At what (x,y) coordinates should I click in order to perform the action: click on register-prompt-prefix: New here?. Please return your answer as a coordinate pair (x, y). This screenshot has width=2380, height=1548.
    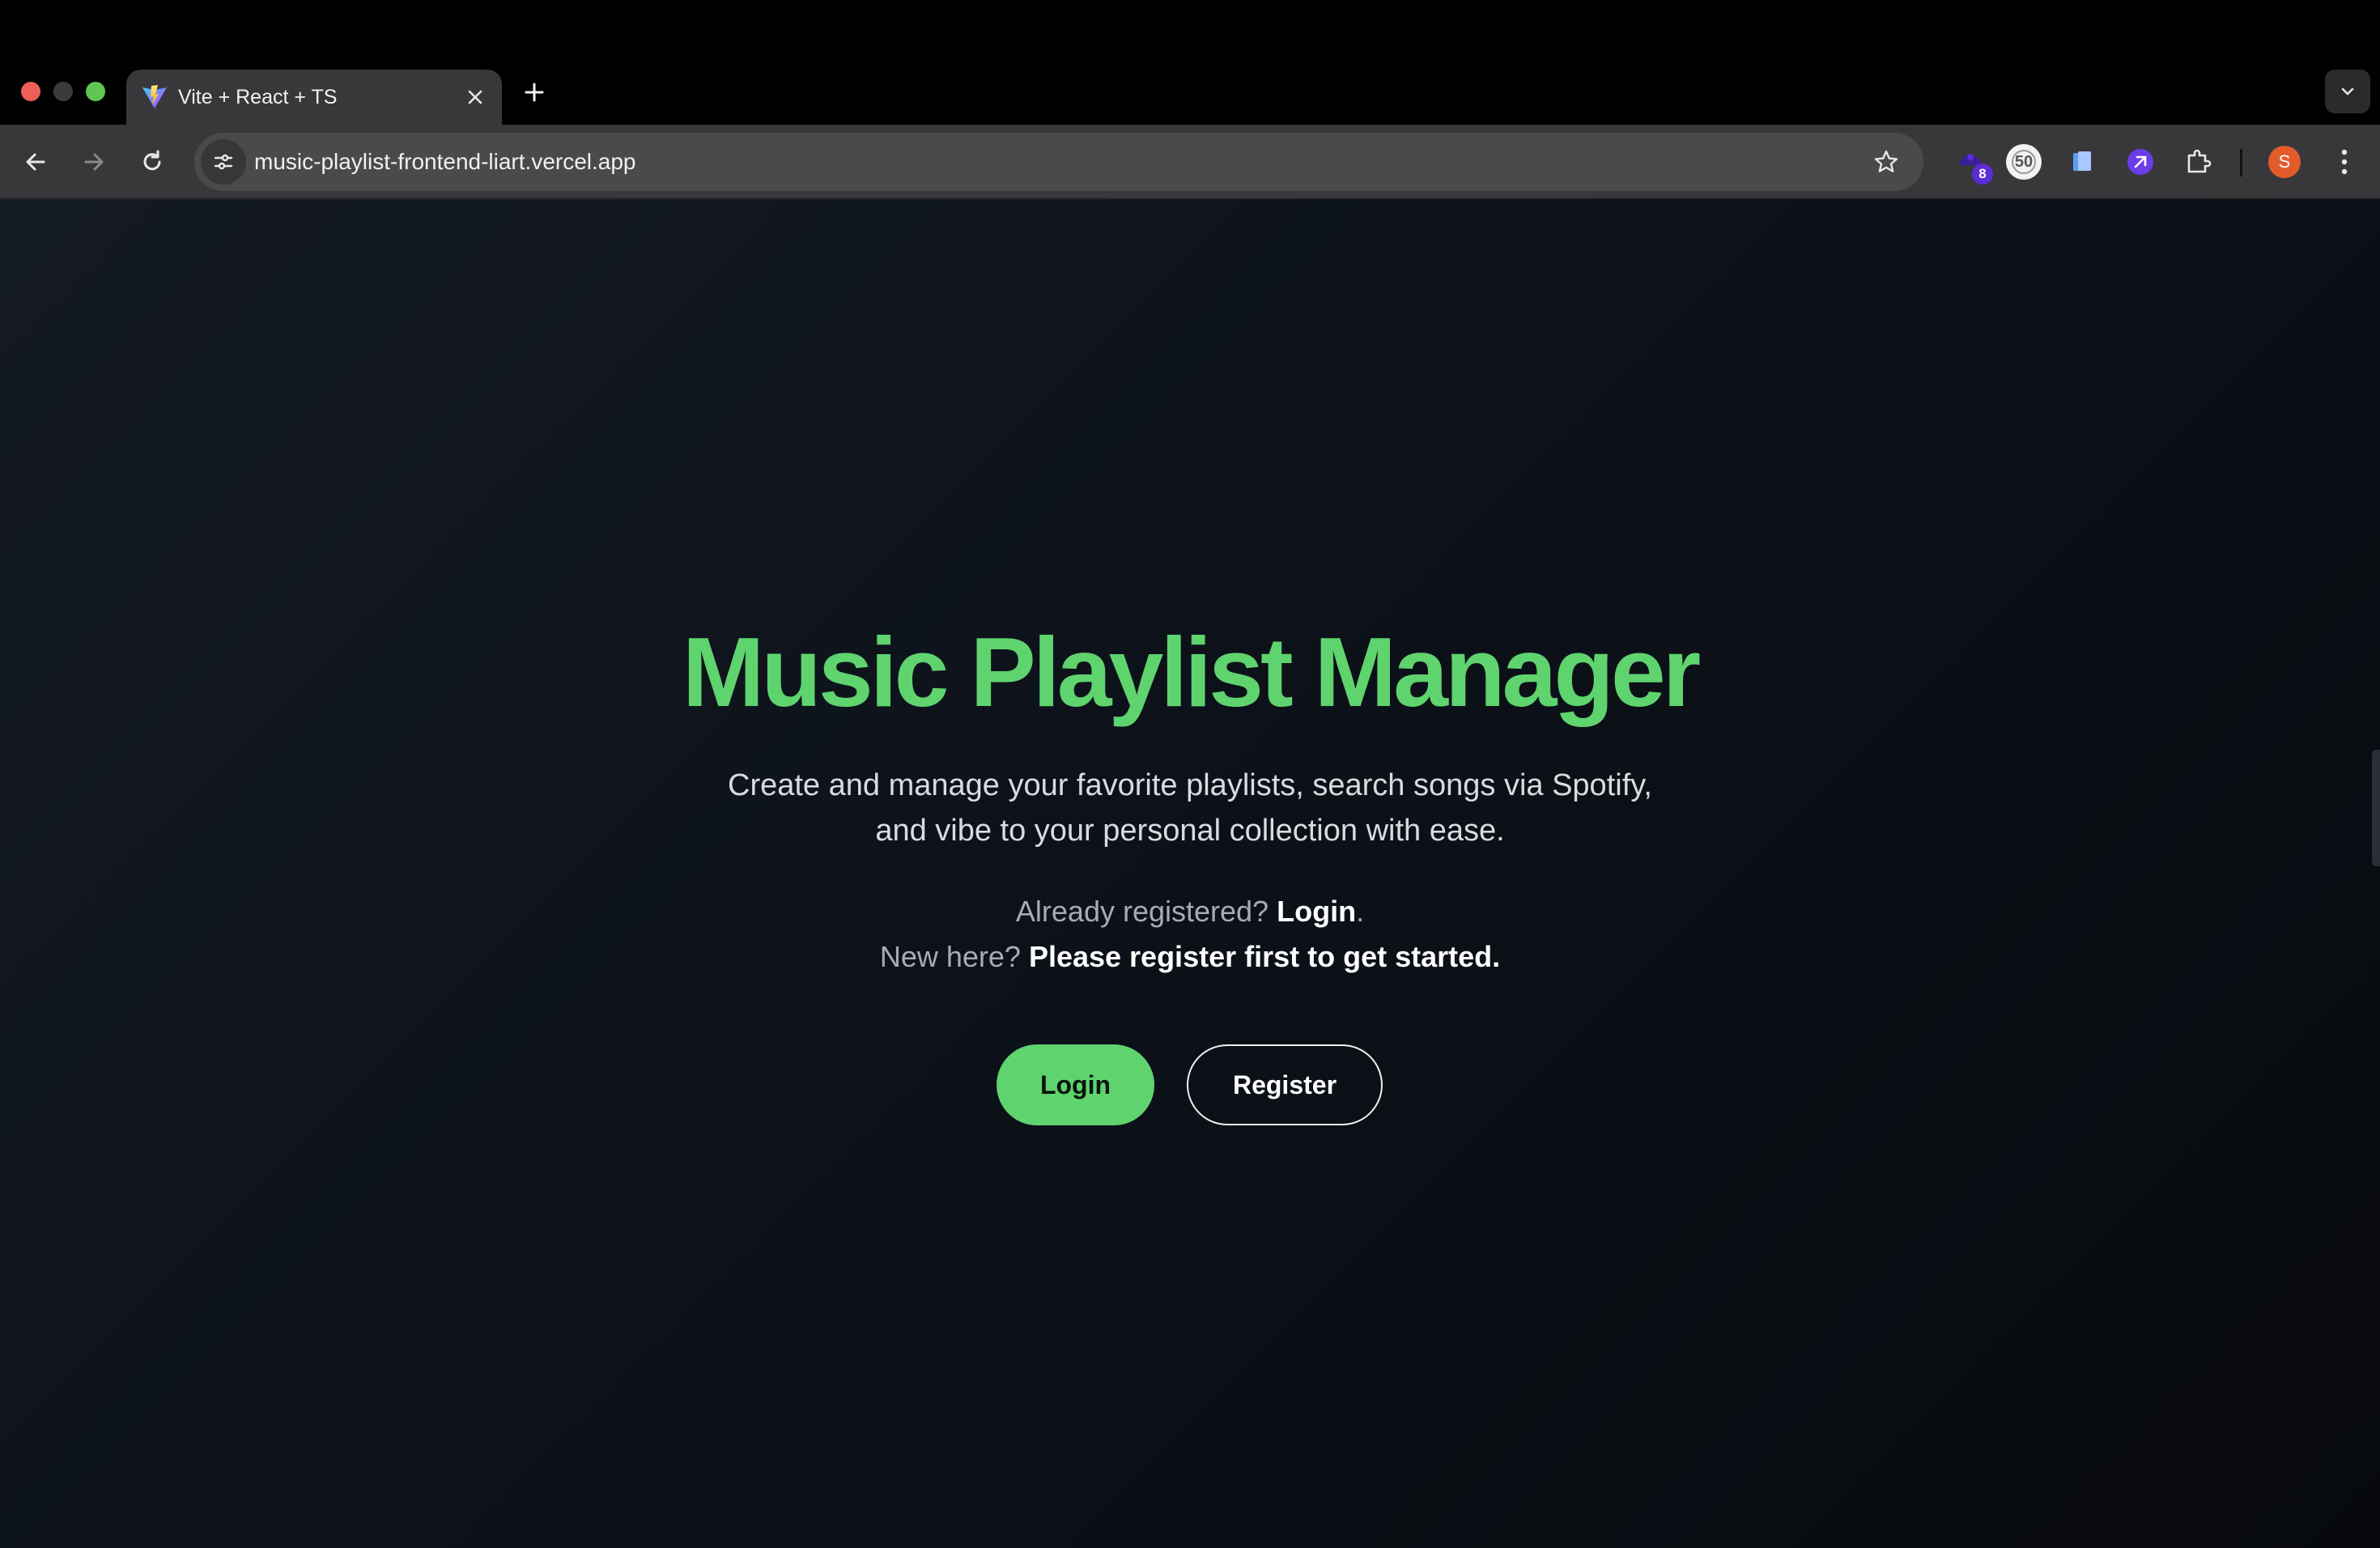
    Looking at the image, I should click on (950, 957).